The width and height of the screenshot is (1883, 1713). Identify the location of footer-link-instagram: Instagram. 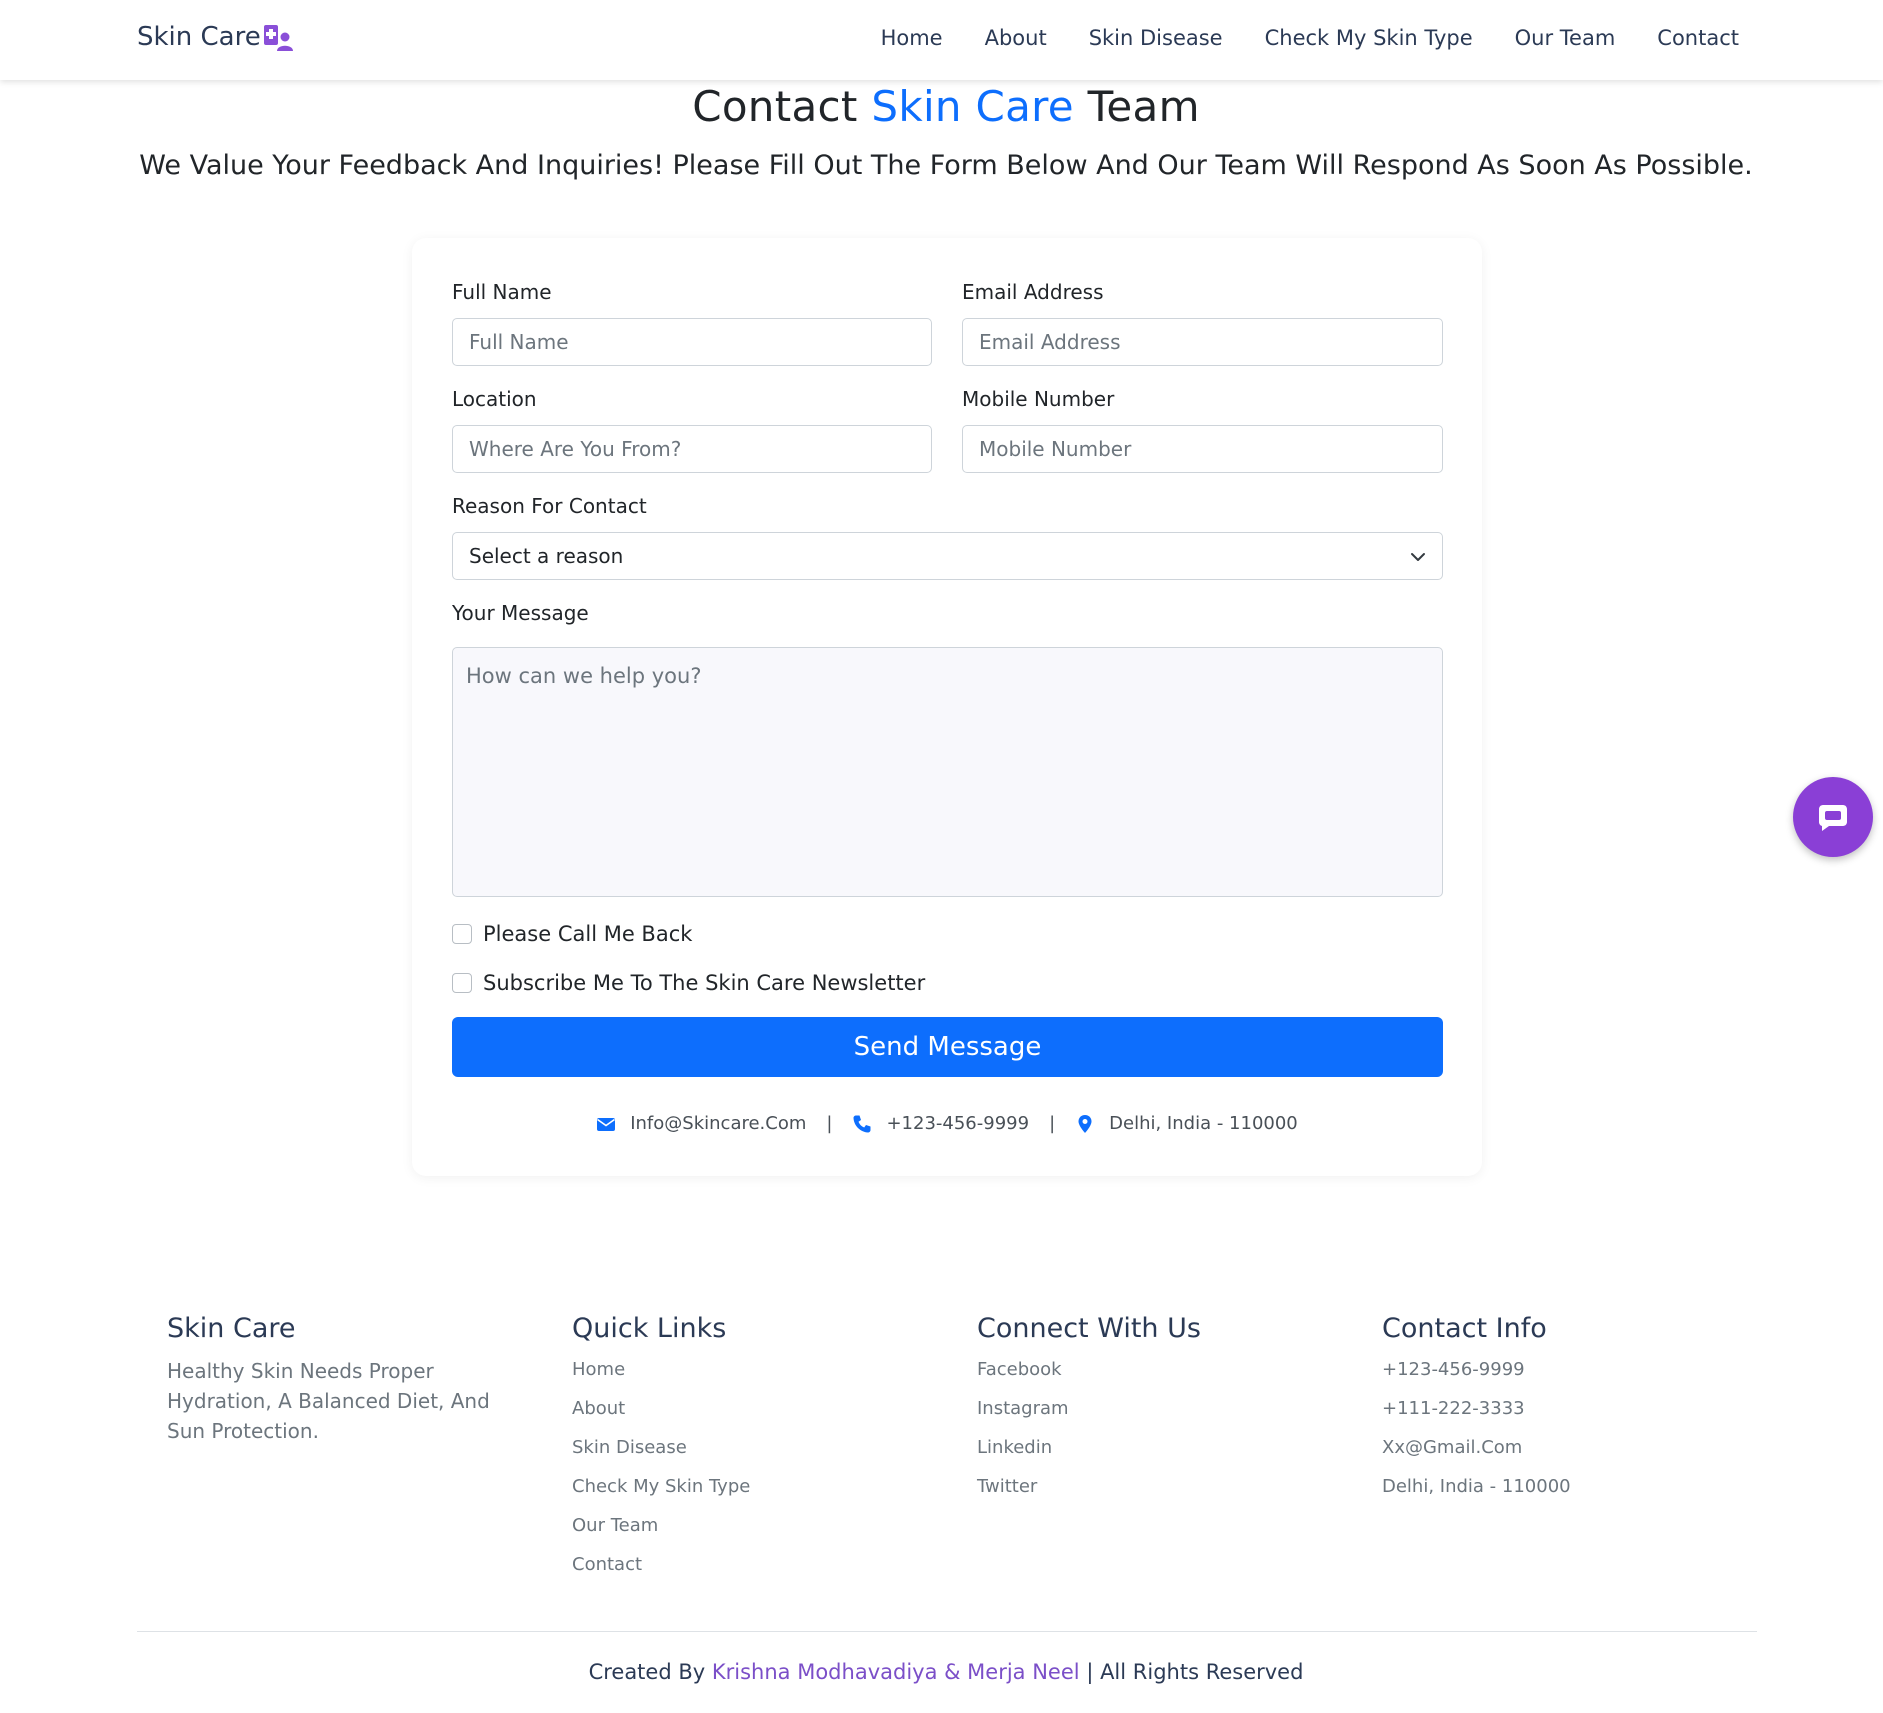
(1089, 1414).